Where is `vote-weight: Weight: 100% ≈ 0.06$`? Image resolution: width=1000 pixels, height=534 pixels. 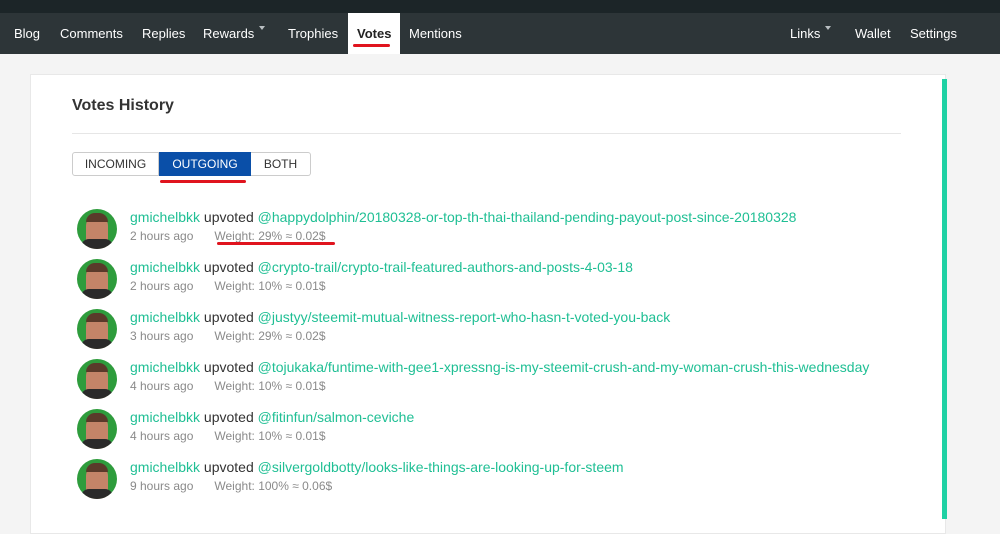 vote-weight: Weight: 100% ≈ 0.06$ is located at coordinates (273, 486).